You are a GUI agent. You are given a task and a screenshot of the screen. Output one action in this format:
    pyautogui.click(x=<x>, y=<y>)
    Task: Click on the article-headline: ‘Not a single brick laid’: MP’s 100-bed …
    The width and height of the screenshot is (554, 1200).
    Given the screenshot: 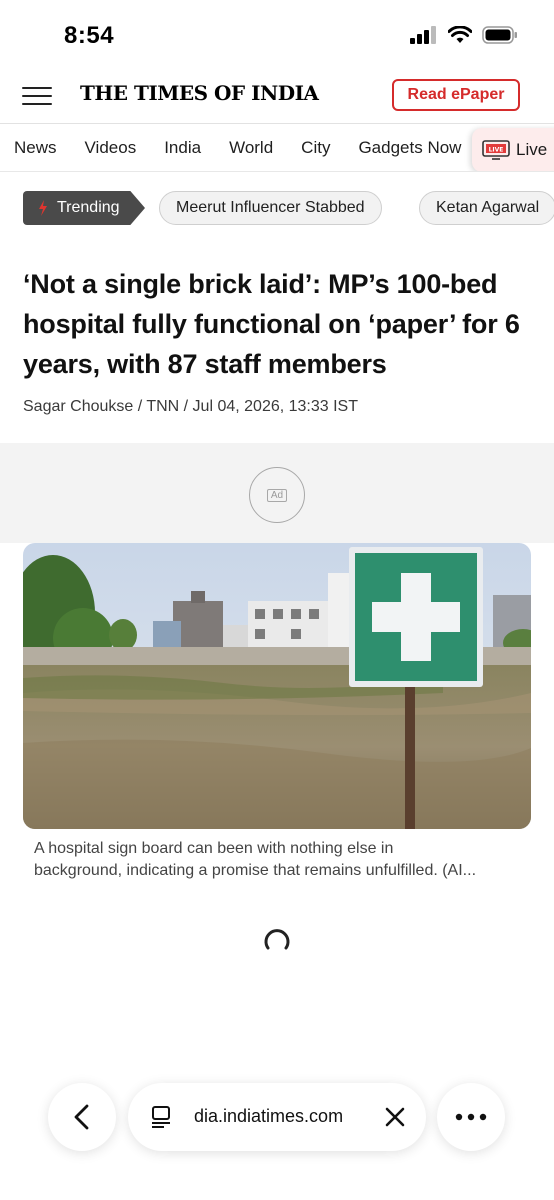 What is the action you would take?
    pyautogui.click(x=271, y=324)
    